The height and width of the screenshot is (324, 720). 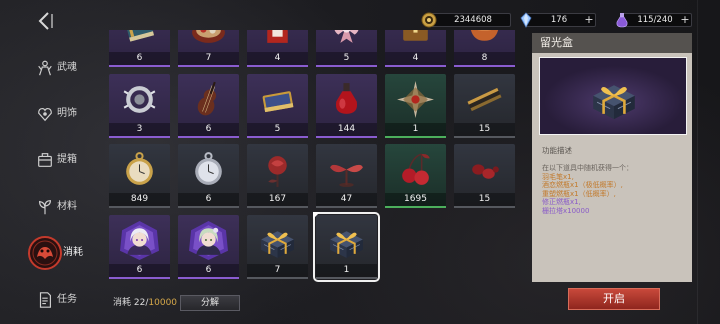 I want to click on capacity-label: 消耗, so click(x=122, y=303).